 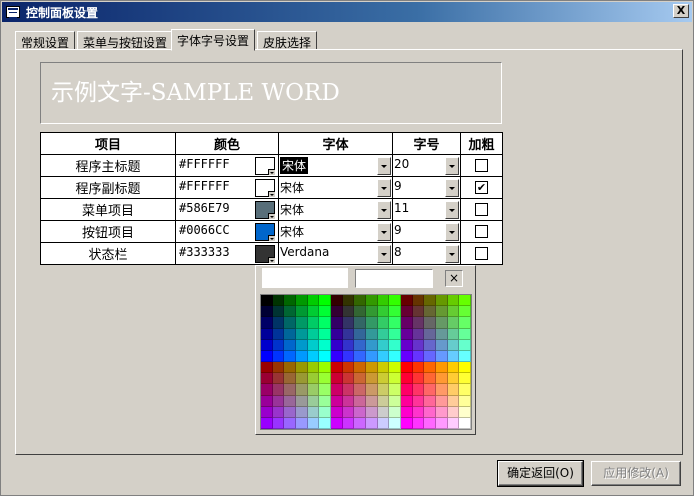 I want to click on size-select: 9, so click(x=426, y=231).